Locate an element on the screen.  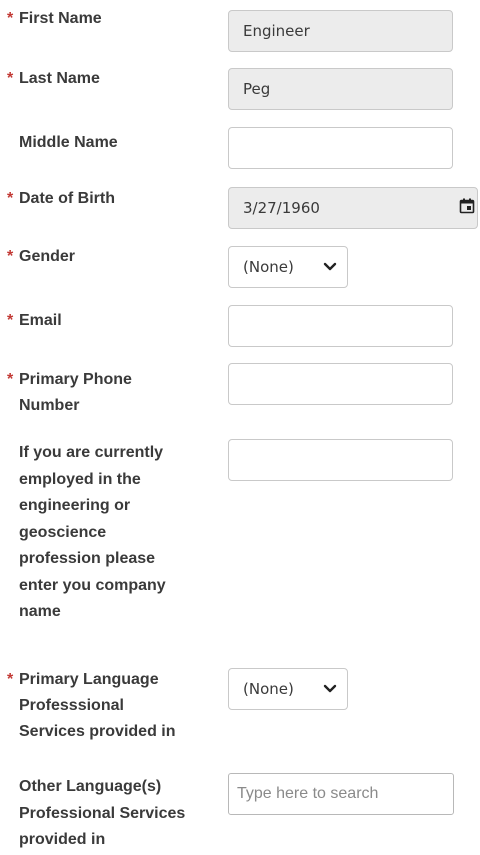
gender-select-value: (None) is located at coordinates (268, 267).